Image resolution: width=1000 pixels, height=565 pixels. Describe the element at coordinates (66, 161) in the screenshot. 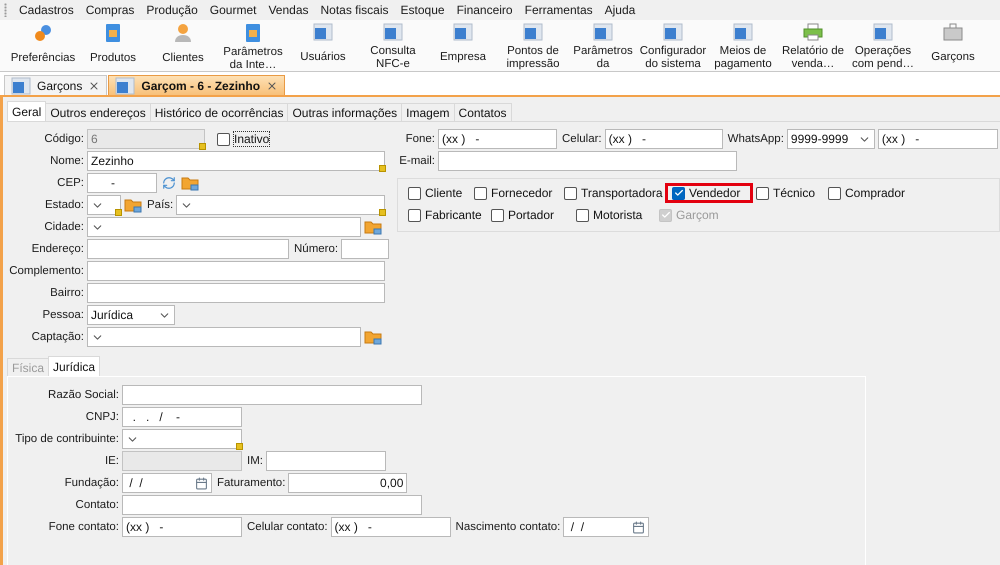

I see `field-label: Nome:` at that location.